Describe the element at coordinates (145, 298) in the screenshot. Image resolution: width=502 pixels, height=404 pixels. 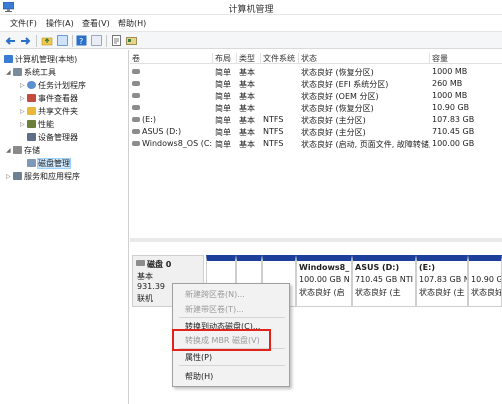
I see `disk-status: 联机` at that location.